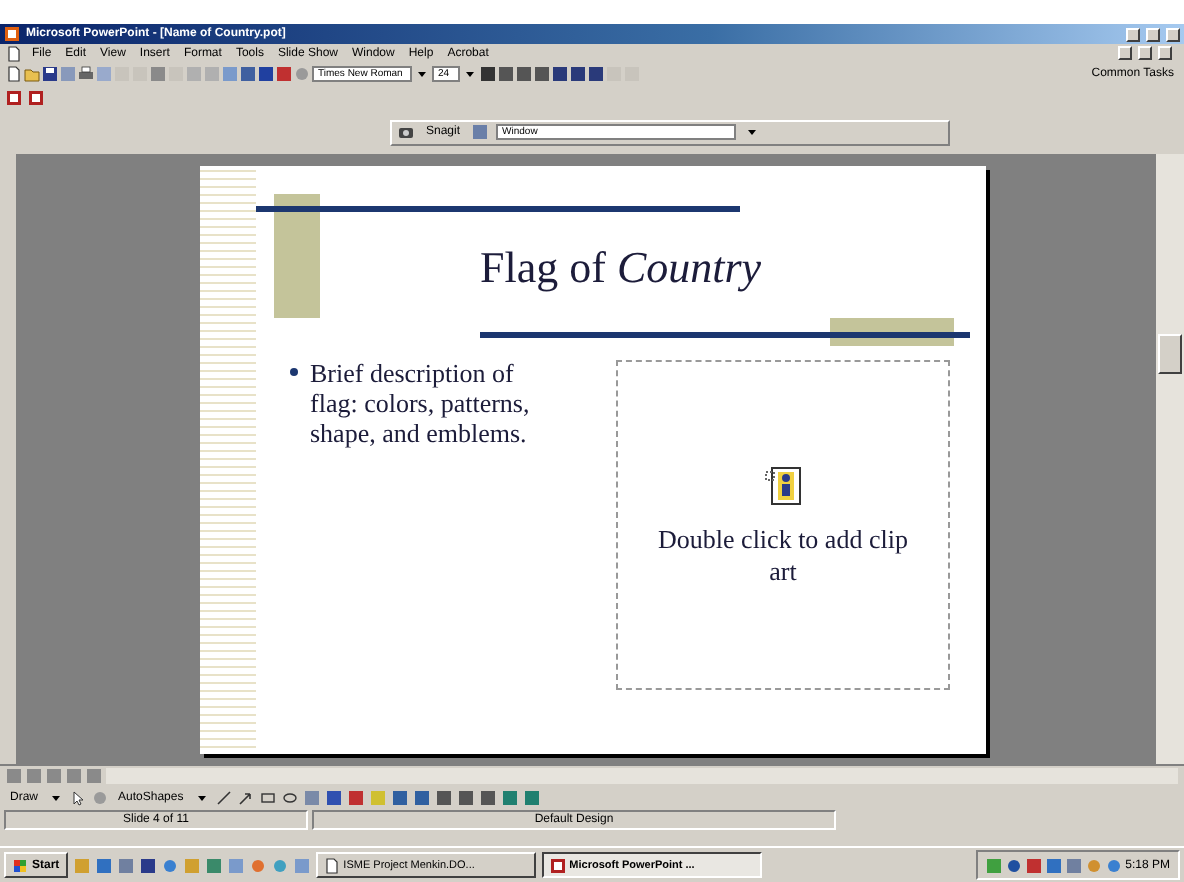 This screenshot has height=882, width=1184. I want to click on rectangle-icon, so click(267, 798).